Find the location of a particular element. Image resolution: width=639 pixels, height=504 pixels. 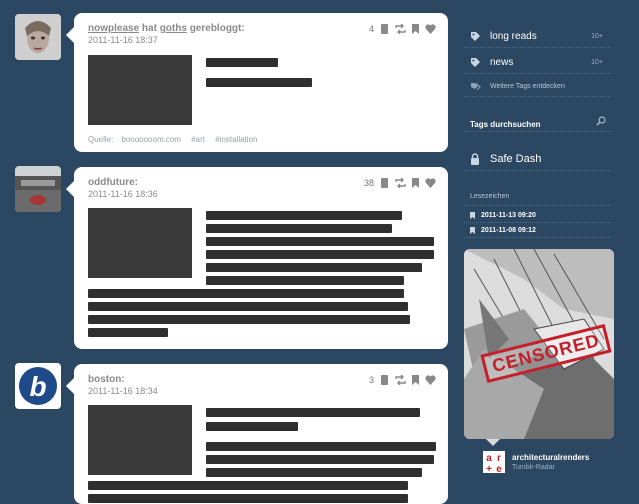

note-count: 3 is located at coordinates (371, 380).